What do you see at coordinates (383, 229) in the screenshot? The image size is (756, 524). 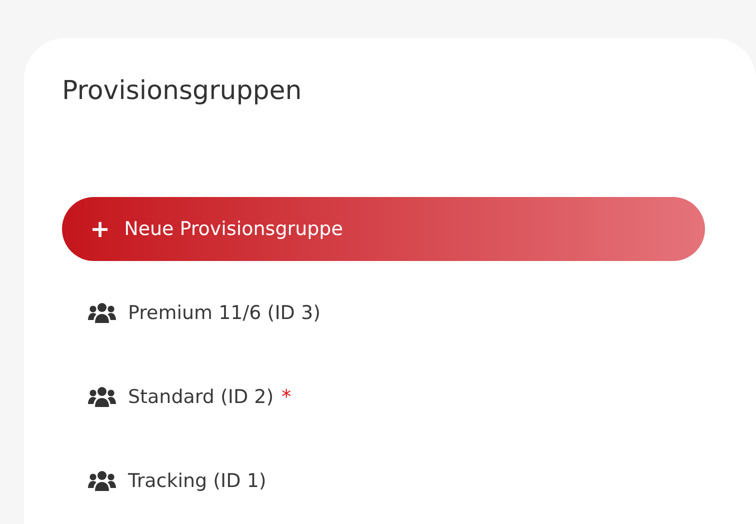 I see `new-group-button: + Neue Provisionsgruppe` at bounding box center [383, 229].